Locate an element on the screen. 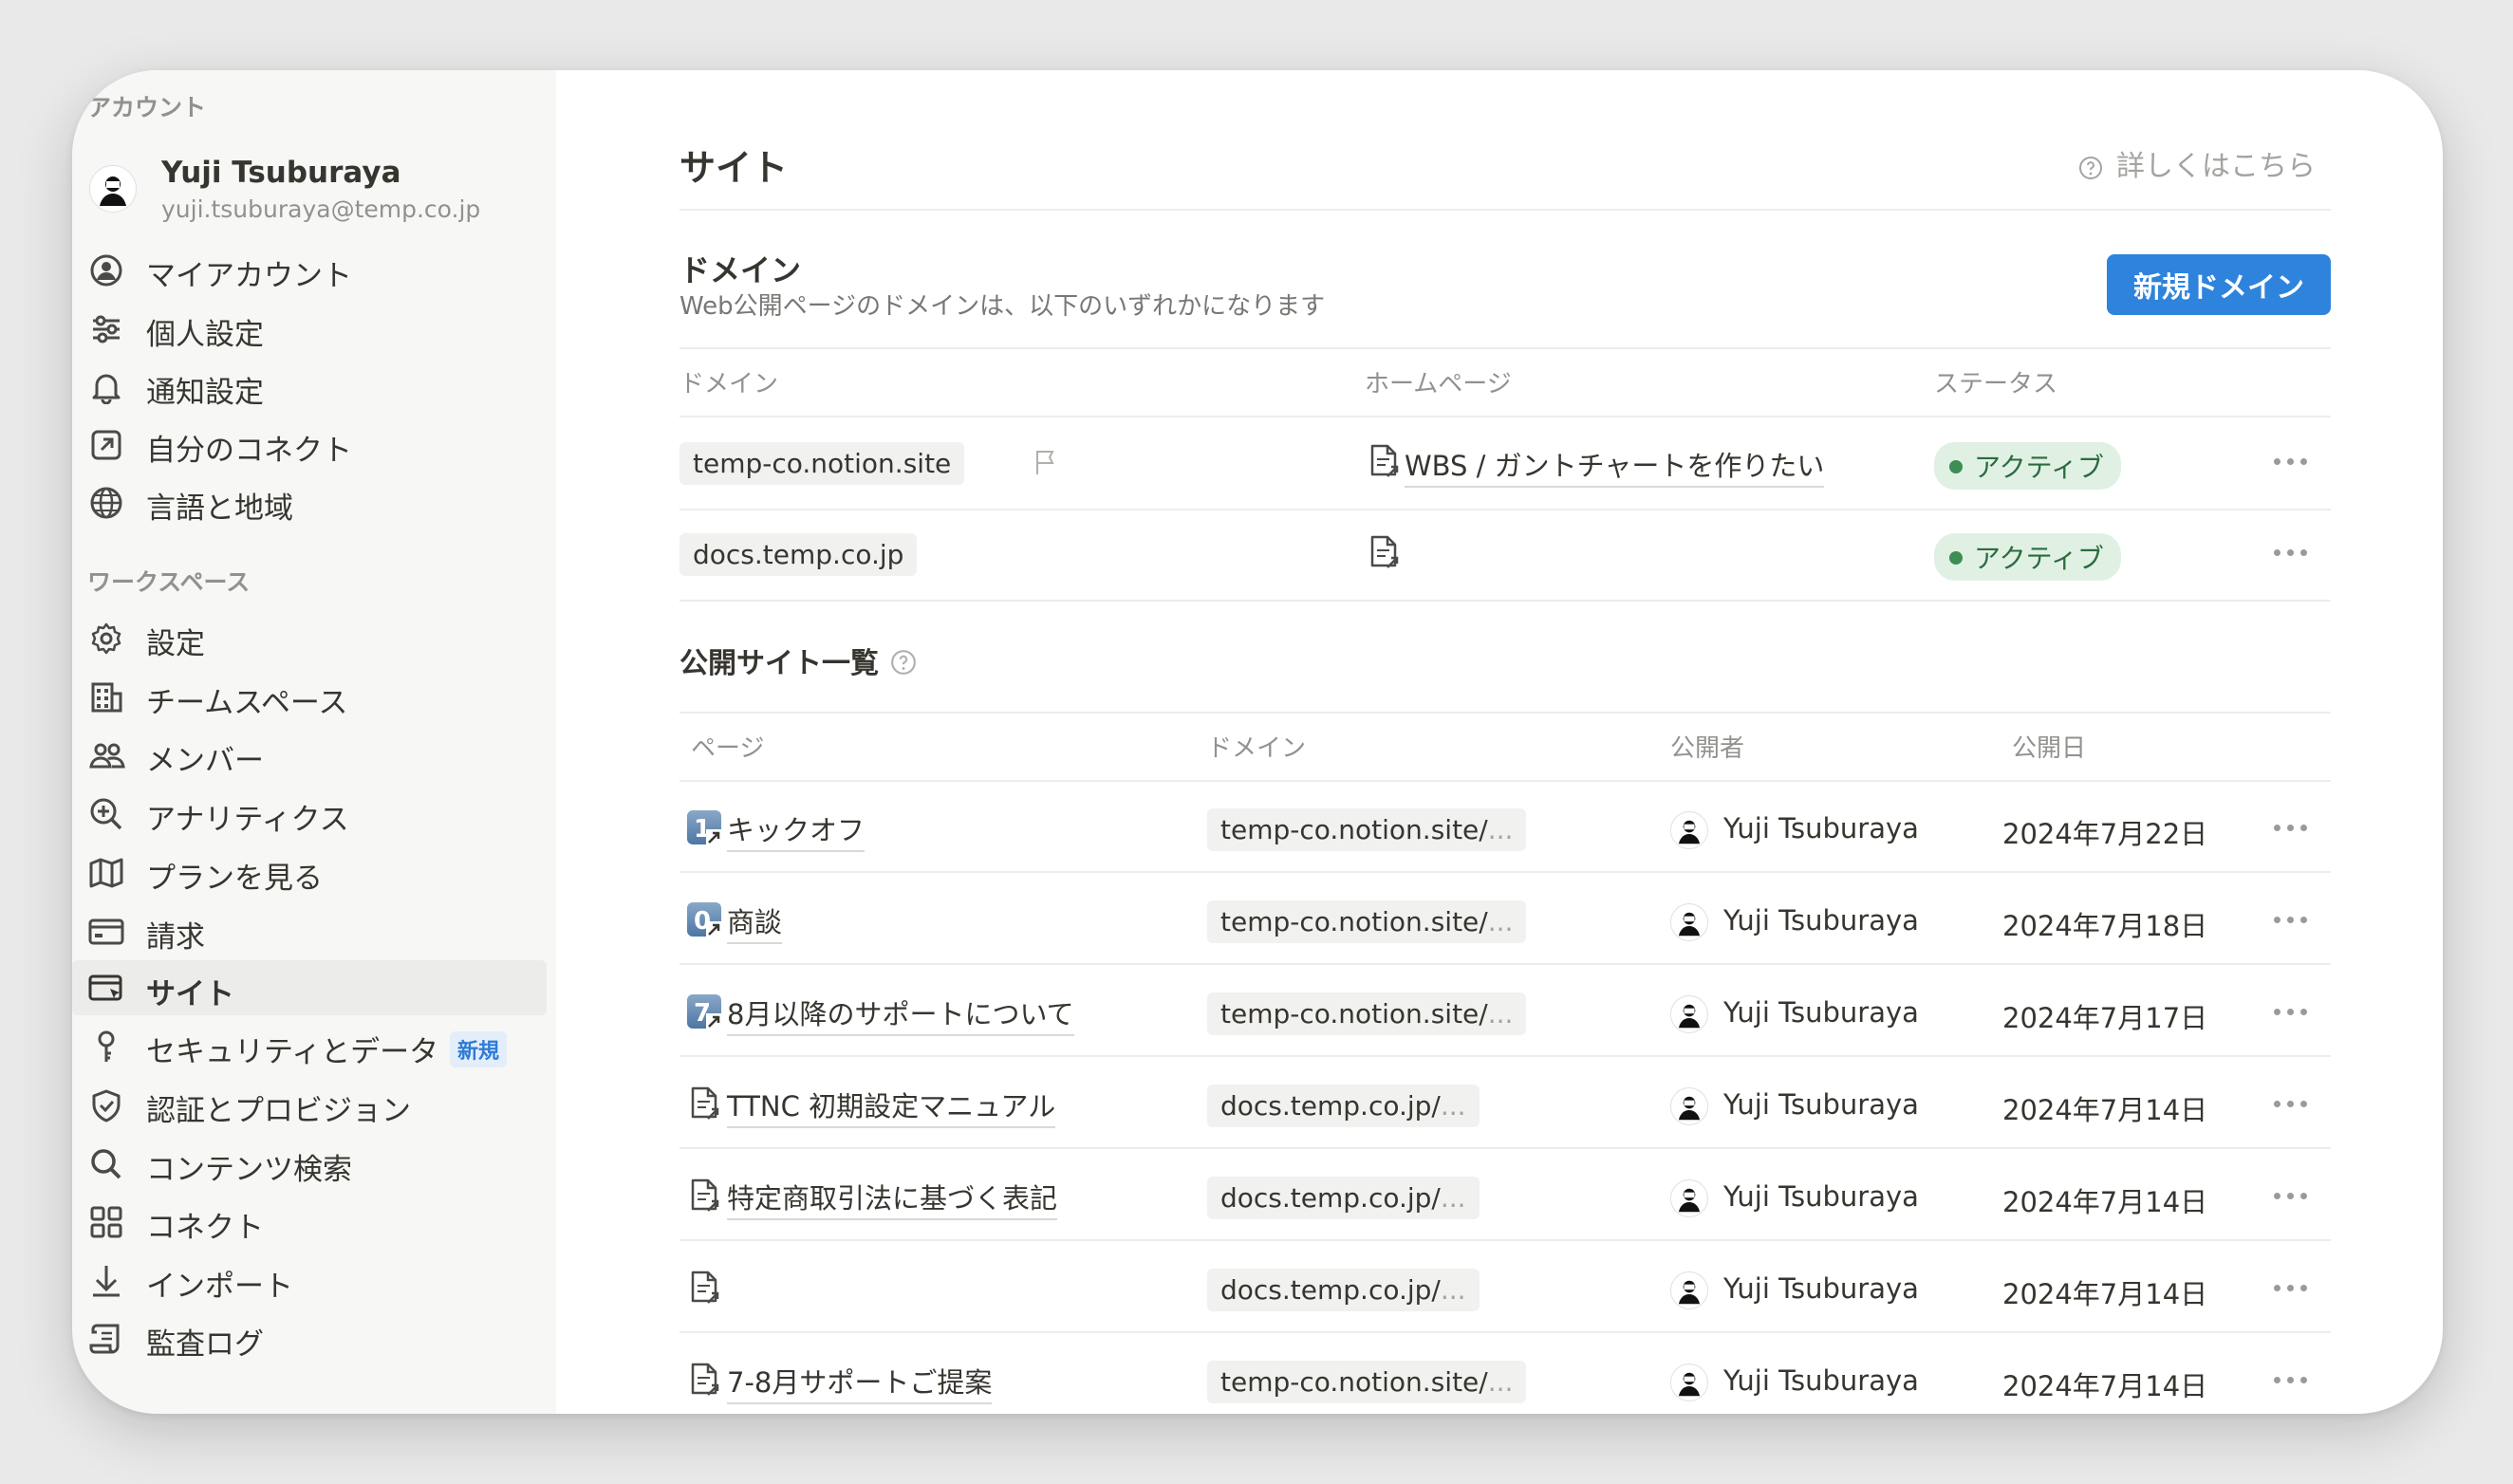 This screenshot has width=2513, height=1484. page-link: 商談 is located at coordinates (755, 922).